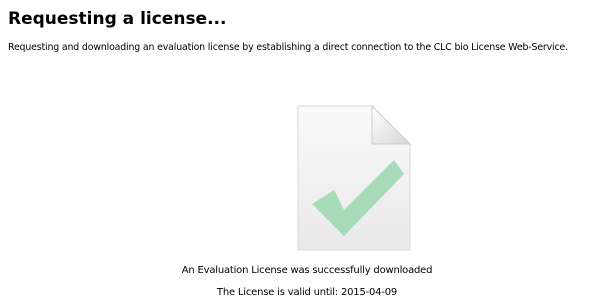 Image resolution: width=614 pixels, height=298 pixels. What do you see at coordinates (352, 179) in the screenshot?
I see `document-checkmark-icon` at bounding box center [352, 179].